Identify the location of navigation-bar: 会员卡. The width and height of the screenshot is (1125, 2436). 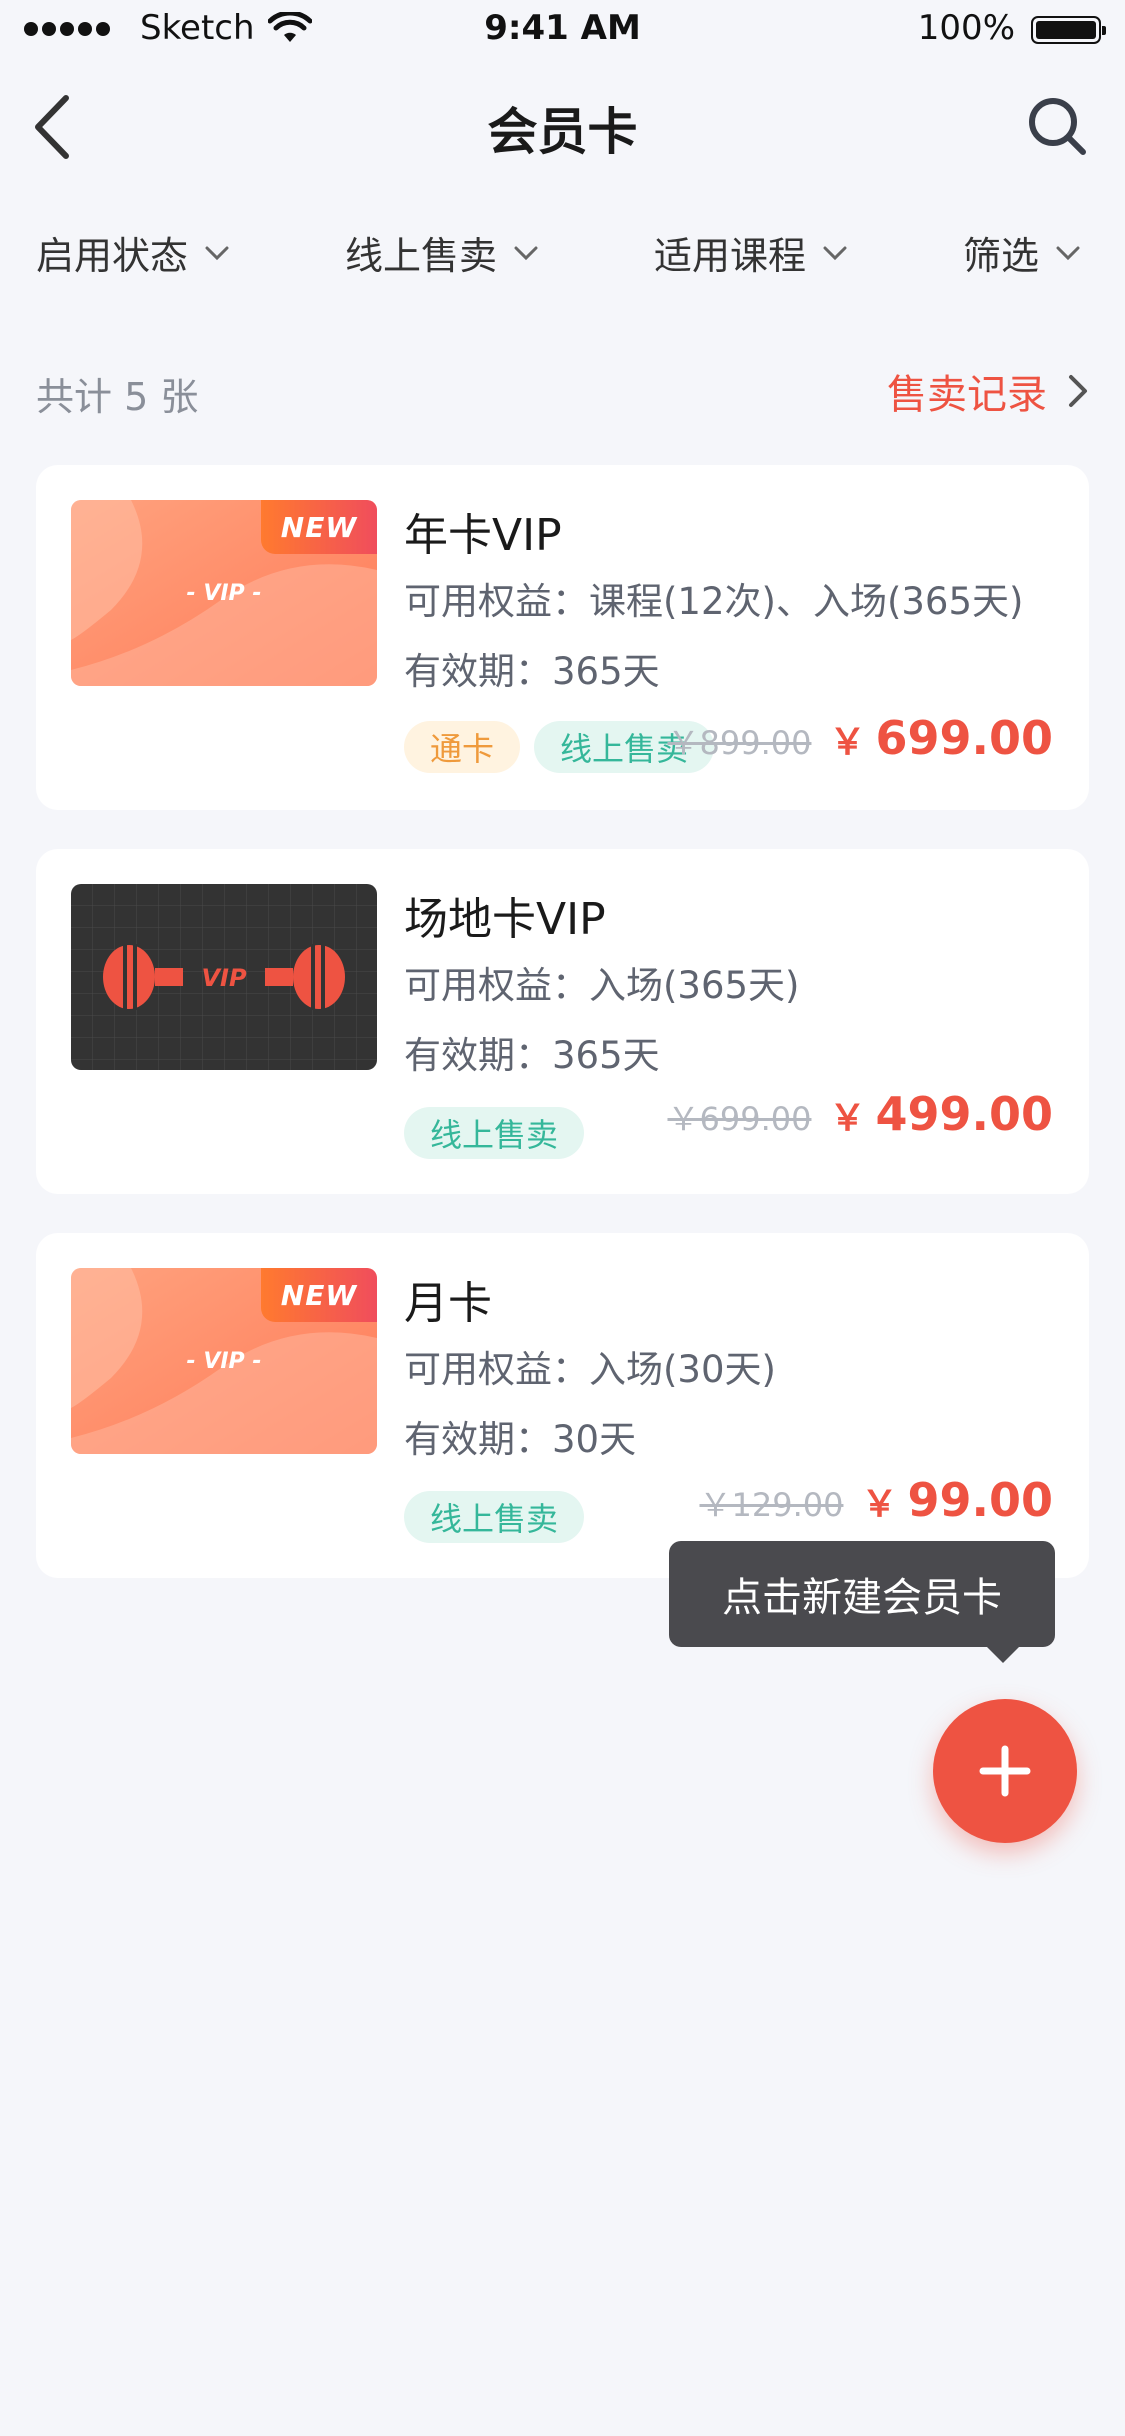
(562, 126).